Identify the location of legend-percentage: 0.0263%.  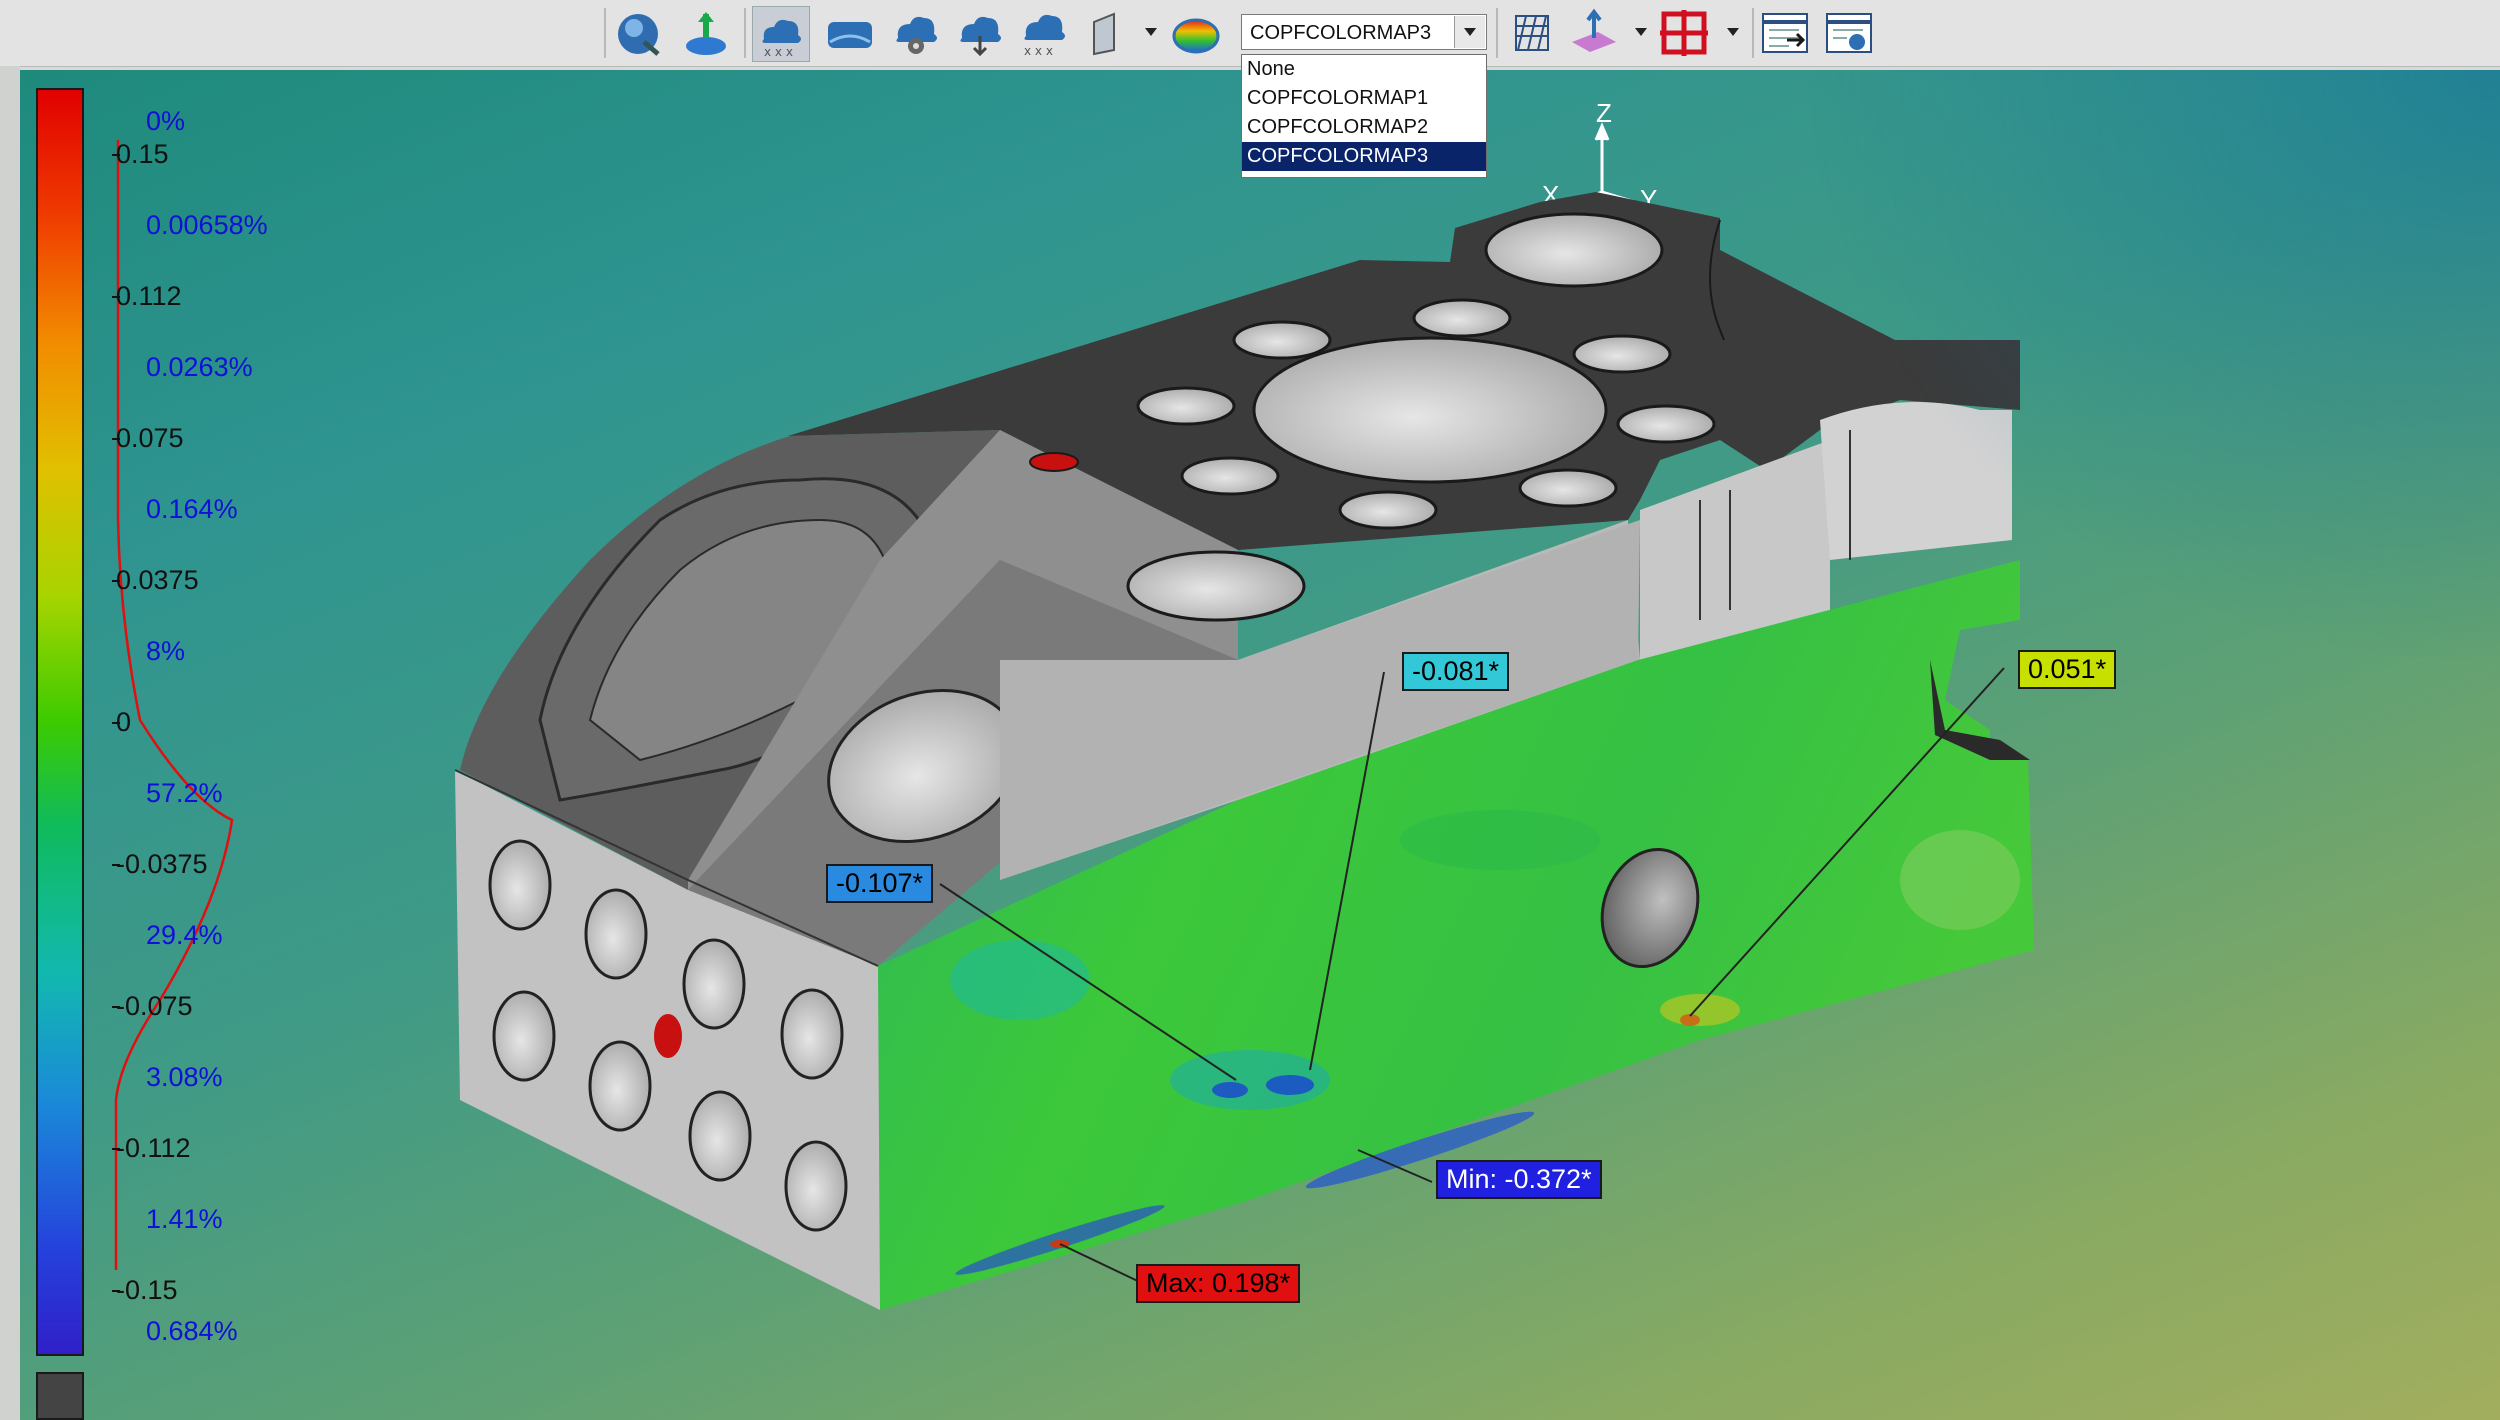
(199, 367).